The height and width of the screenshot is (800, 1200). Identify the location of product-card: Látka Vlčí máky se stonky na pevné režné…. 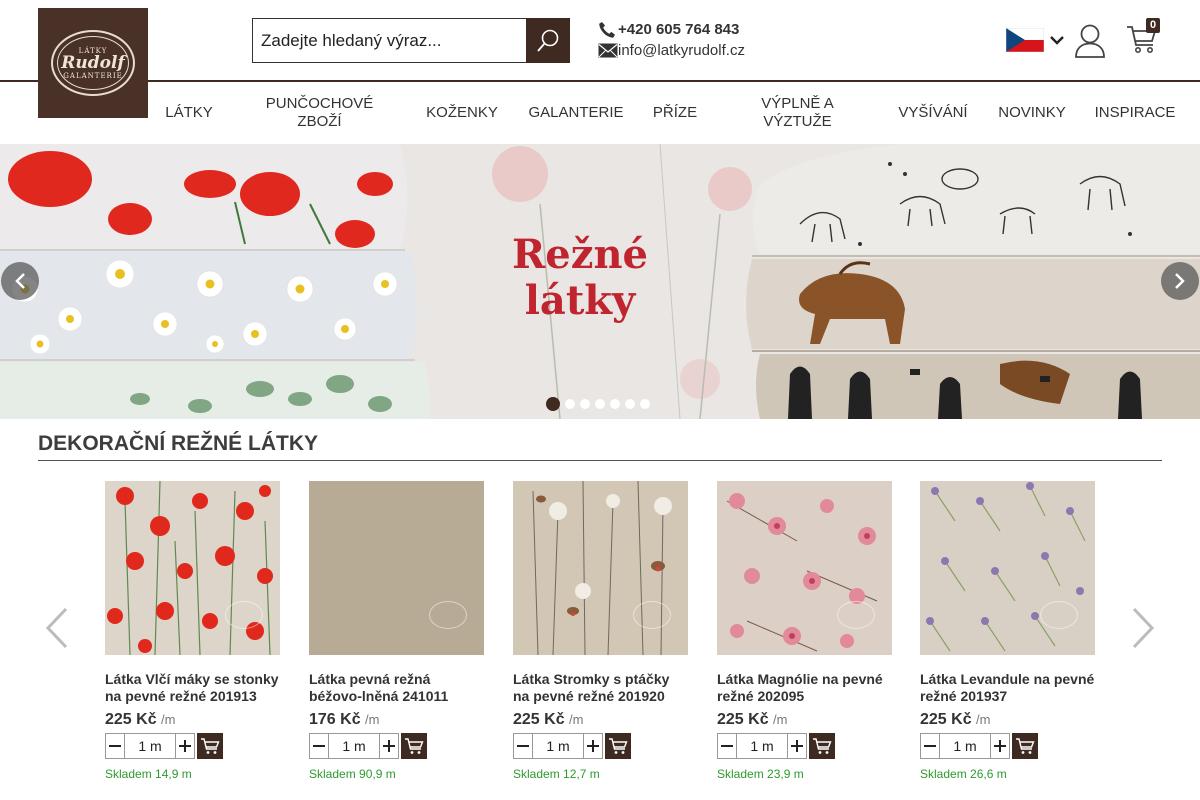
(192, 631).